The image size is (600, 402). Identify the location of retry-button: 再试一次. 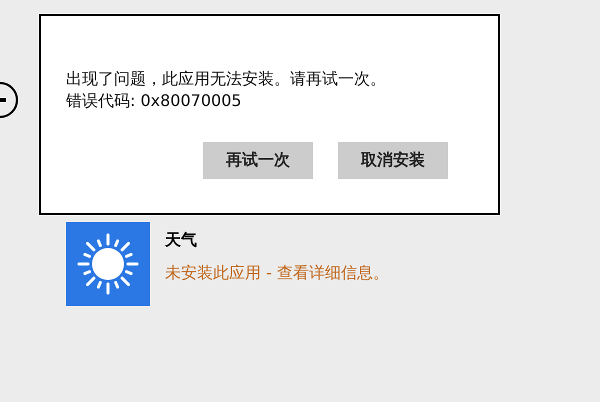
(258, 160).